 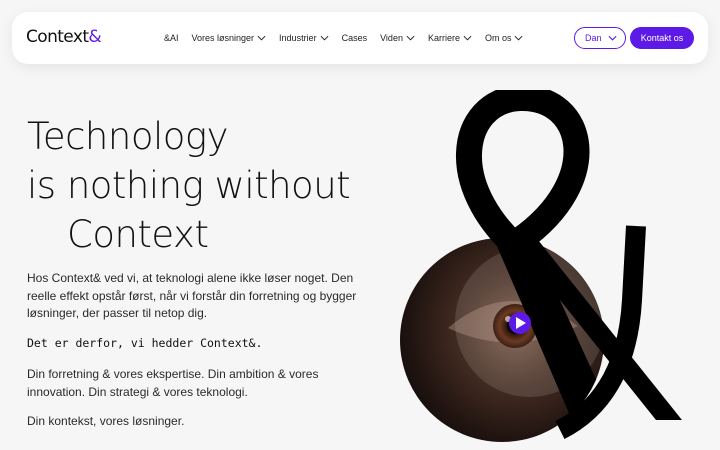 I want to click on hero-headline: Technology is nothing without Context, so click(x=189, y=185).